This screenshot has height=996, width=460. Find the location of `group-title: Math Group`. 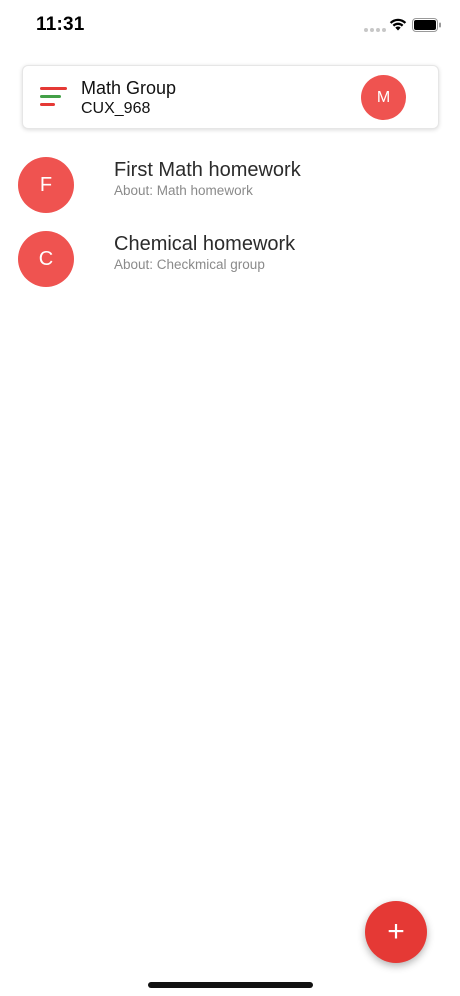

group-title: Math Group is located at coordinates (129, 88).